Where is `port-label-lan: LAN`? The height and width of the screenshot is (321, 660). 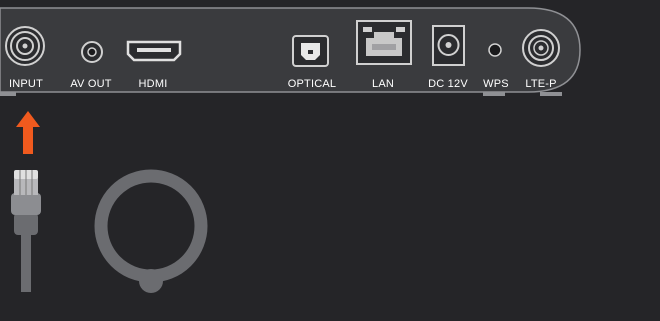 port-label-lan: LAN is located at coordinates (383, 84).